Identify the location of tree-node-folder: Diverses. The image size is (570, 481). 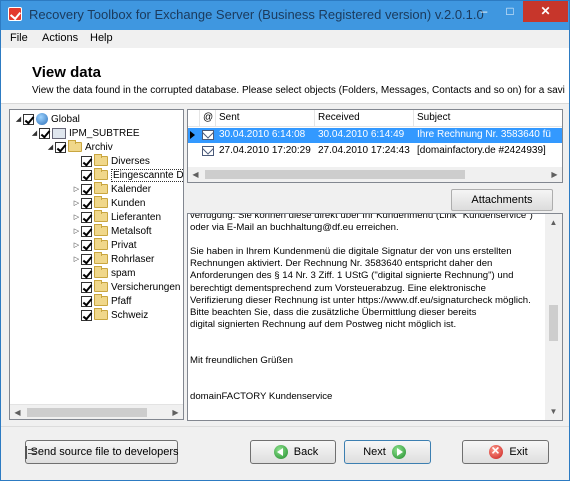
(111, 161).